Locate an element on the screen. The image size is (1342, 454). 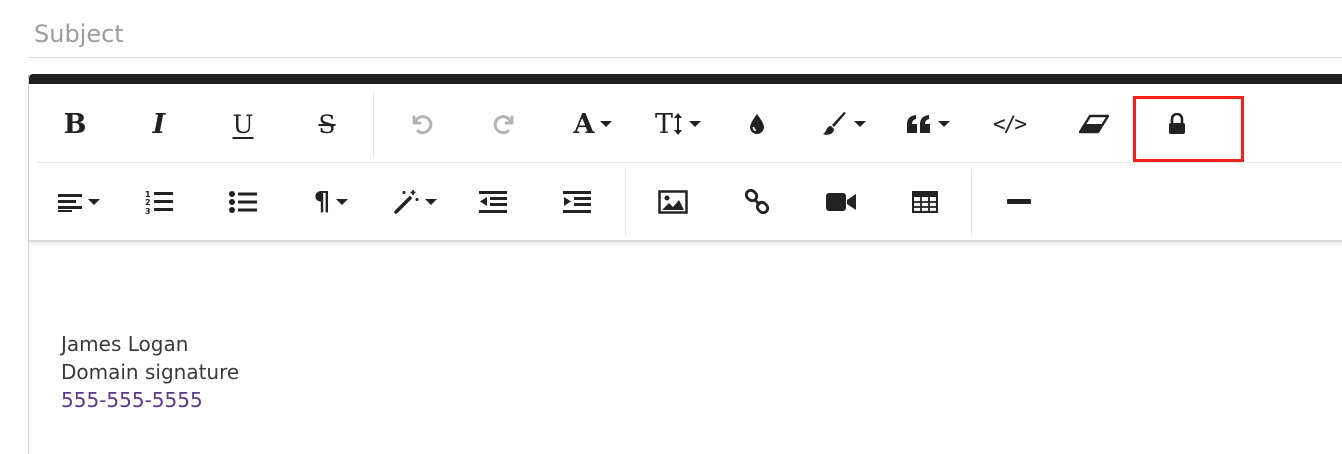
outdent-button is located at coordinates (493, 202).